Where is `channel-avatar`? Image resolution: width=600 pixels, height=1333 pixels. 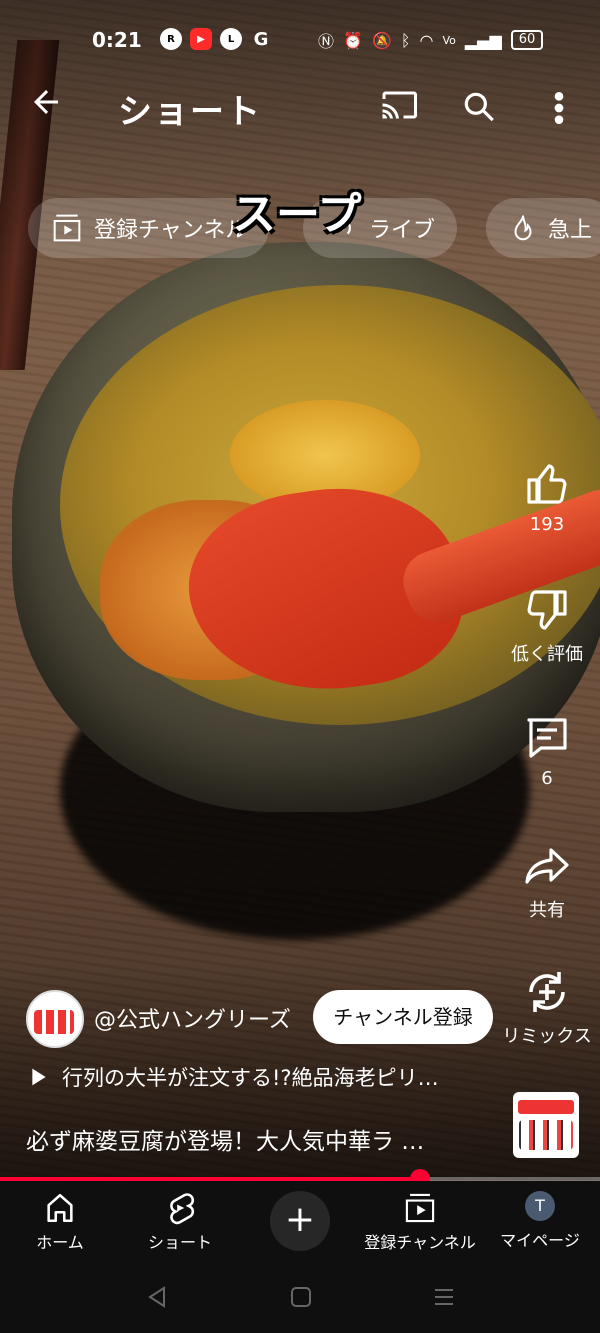
channel-avatar is located at coordinates (55, 1019).